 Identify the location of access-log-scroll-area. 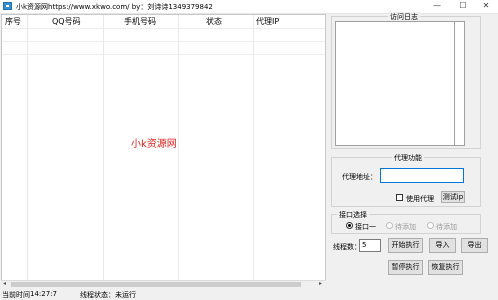
(460, 83).